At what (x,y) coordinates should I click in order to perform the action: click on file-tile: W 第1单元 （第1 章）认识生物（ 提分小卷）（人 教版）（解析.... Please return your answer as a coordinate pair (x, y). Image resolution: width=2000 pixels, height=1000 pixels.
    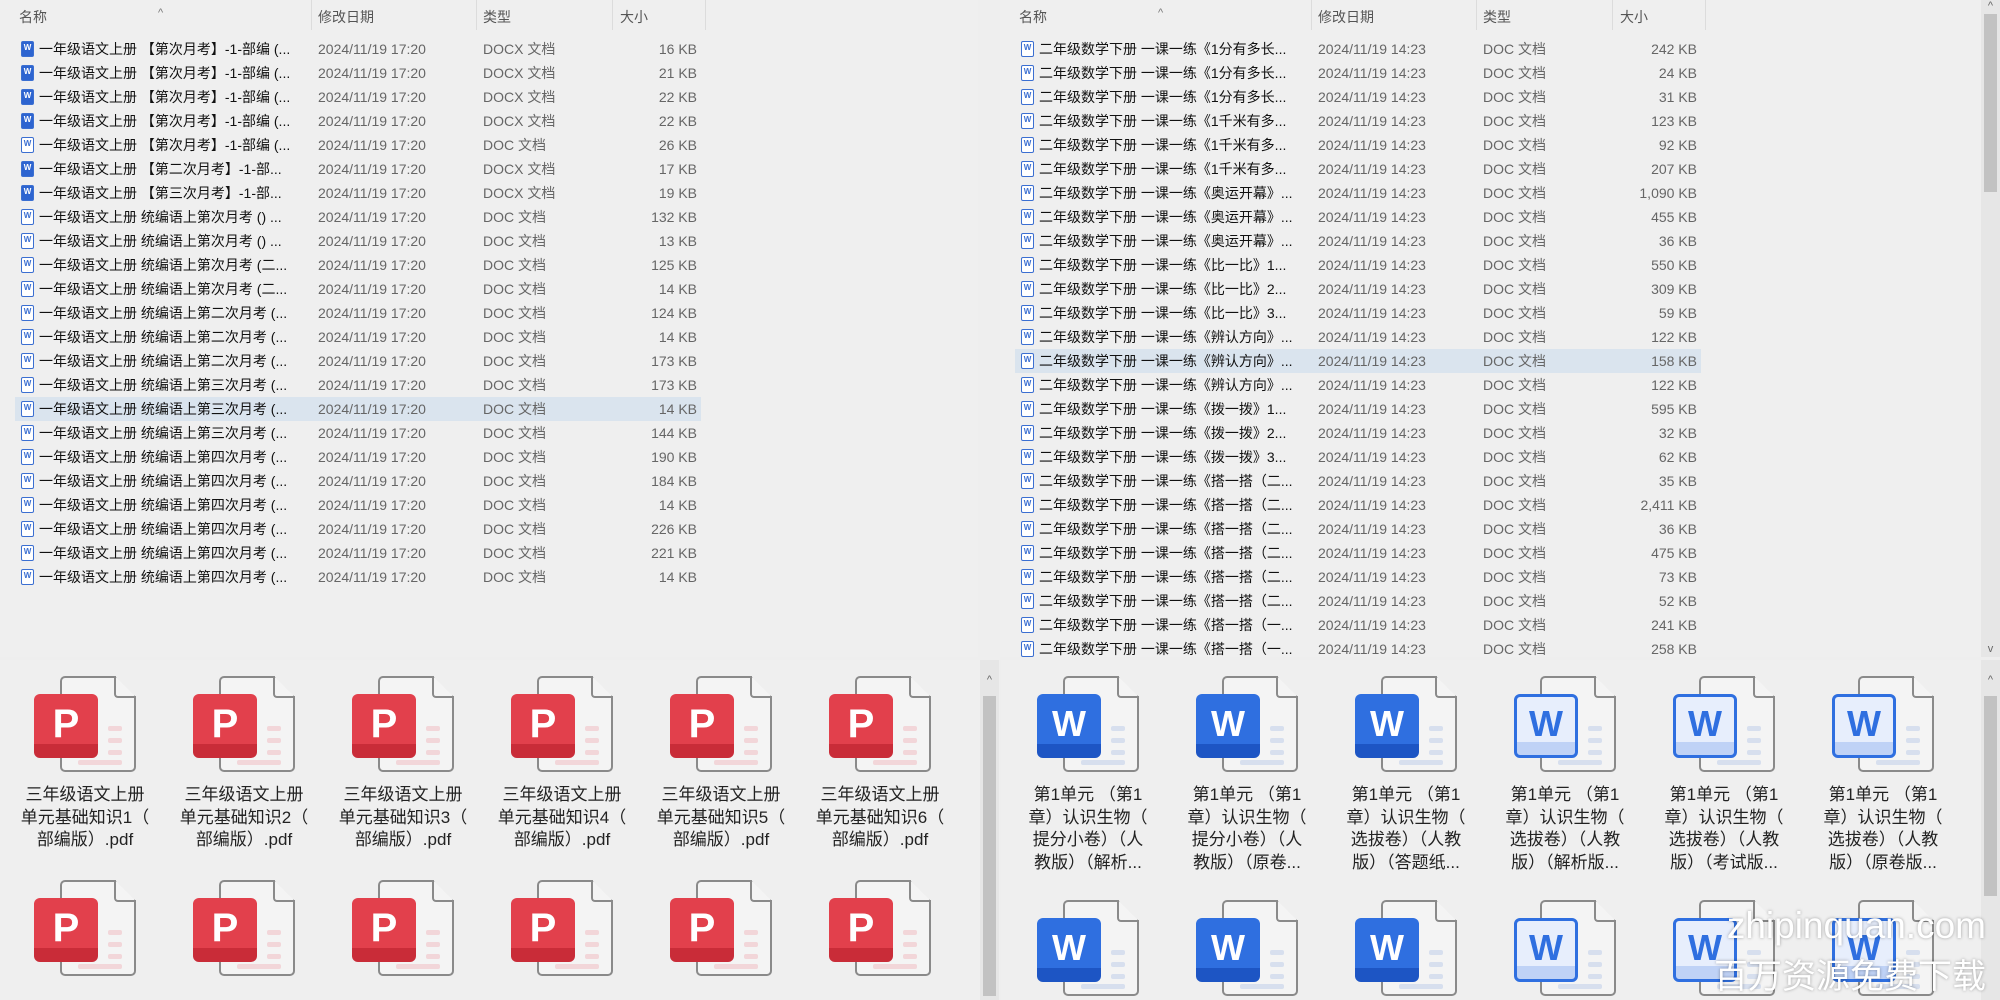
    Looking at the image, I should click on (1088, 775).